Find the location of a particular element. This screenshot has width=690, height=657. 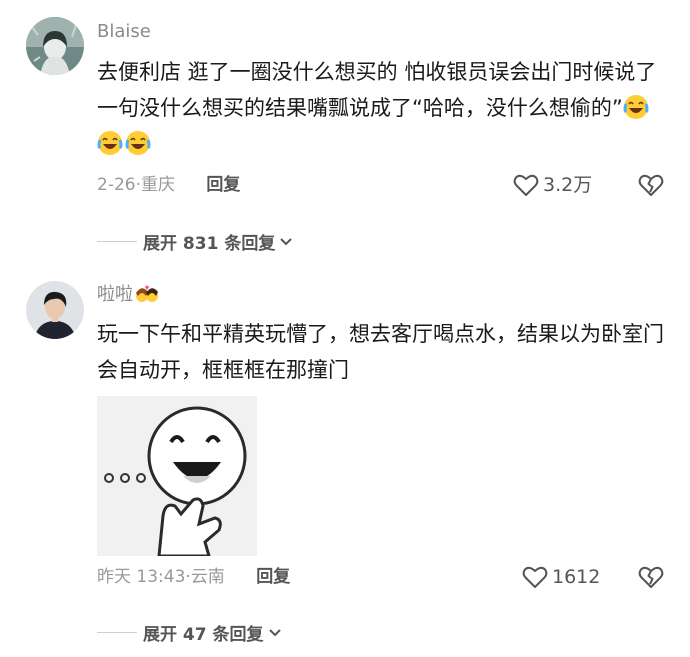

username: 啦啦 is located at coordinates (128, 295).